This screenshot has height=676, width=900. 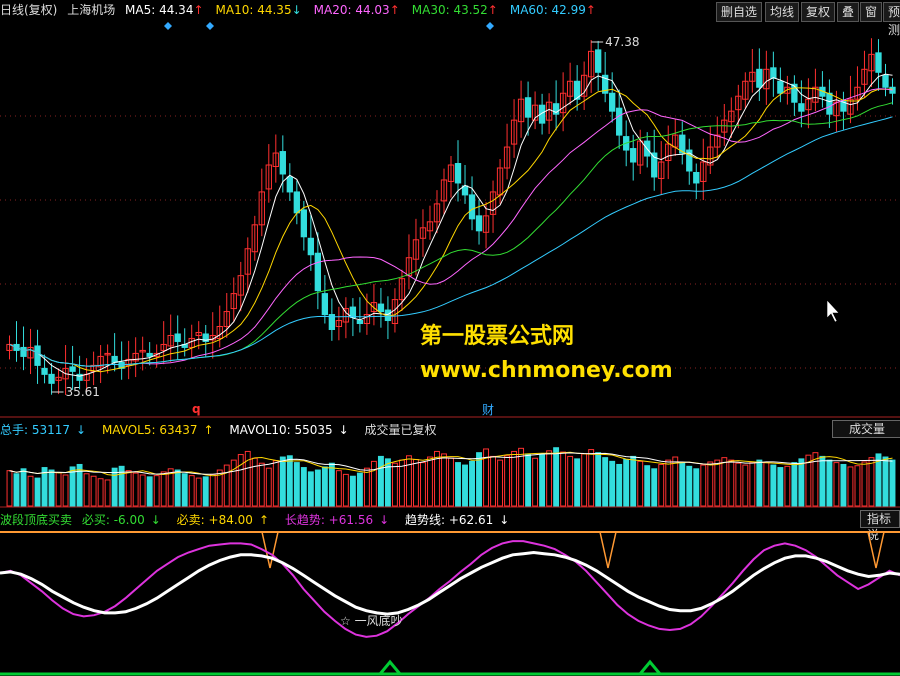 I want to click on buy-arrow: ↓, so click(x=155, y=520).